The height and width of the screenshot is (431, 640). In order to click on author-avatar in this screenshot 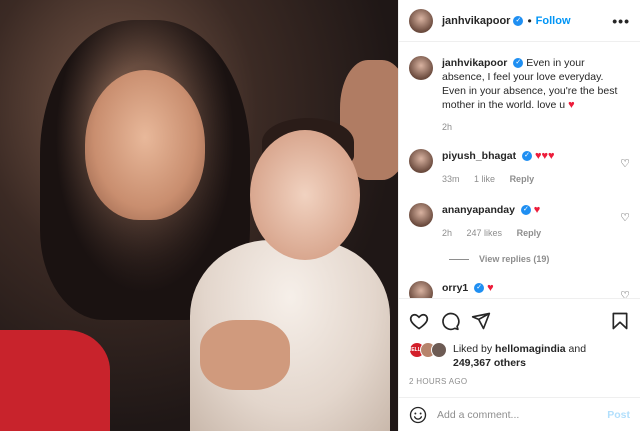, I will do `click(421, 20)`.